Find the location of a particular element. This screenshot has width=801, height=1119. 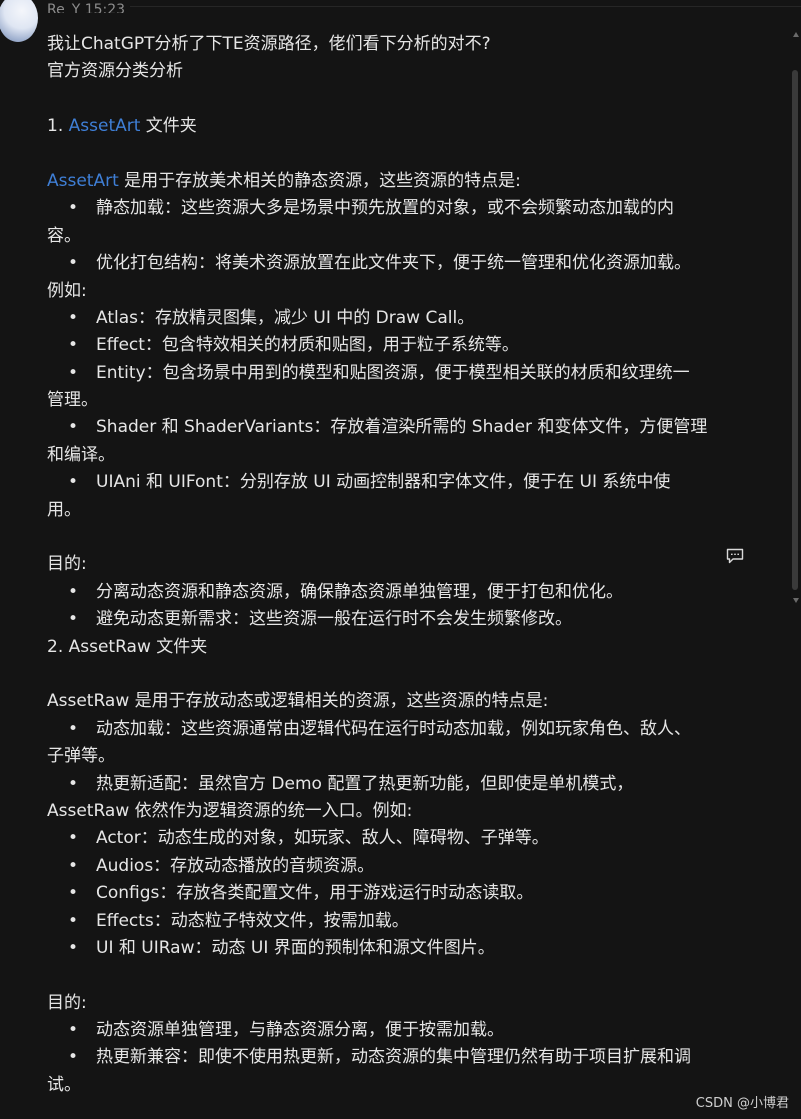

list-item: • Configs：存放各类配置文件，用于游戏运行时动态读取。 is located at coordinates (387, 893).